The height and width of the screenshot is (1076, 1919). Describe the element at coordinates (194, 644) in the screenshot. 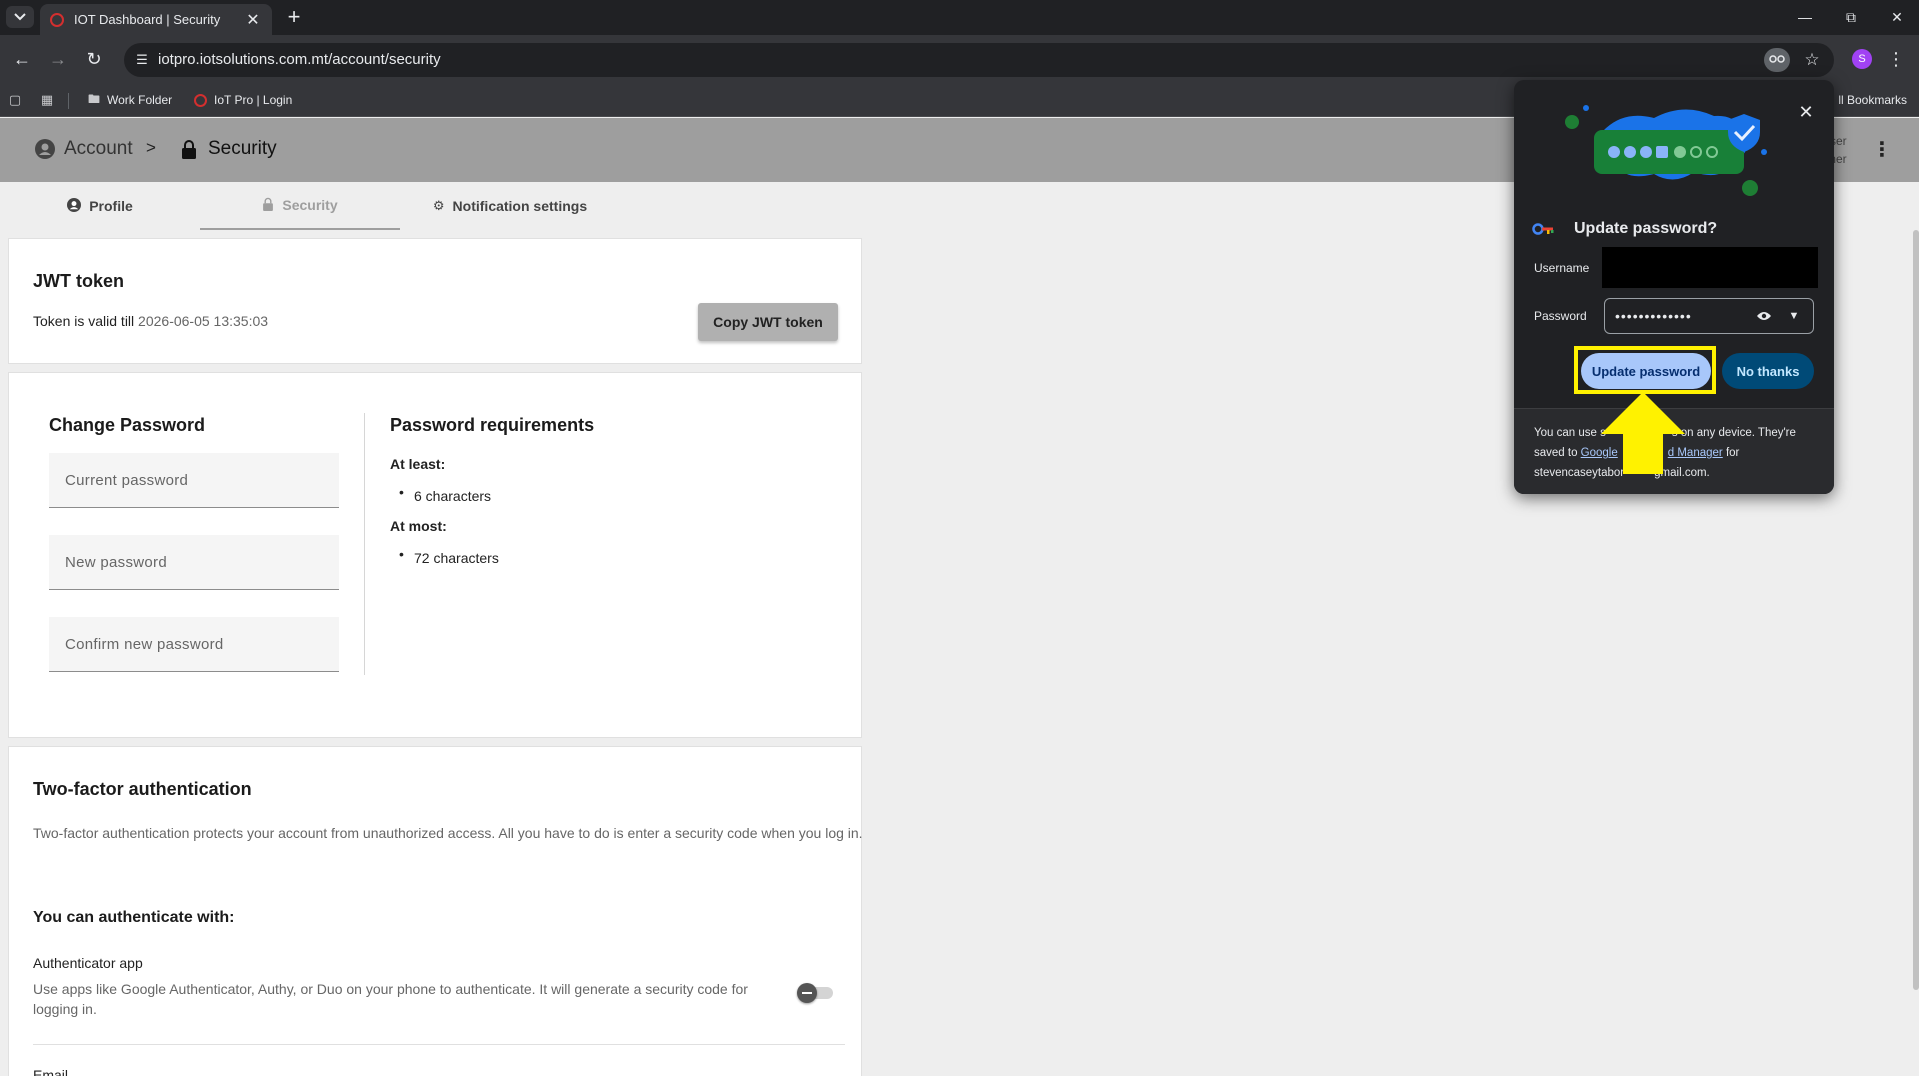

I see `confirm-password-input: Confirm new password` at that location.